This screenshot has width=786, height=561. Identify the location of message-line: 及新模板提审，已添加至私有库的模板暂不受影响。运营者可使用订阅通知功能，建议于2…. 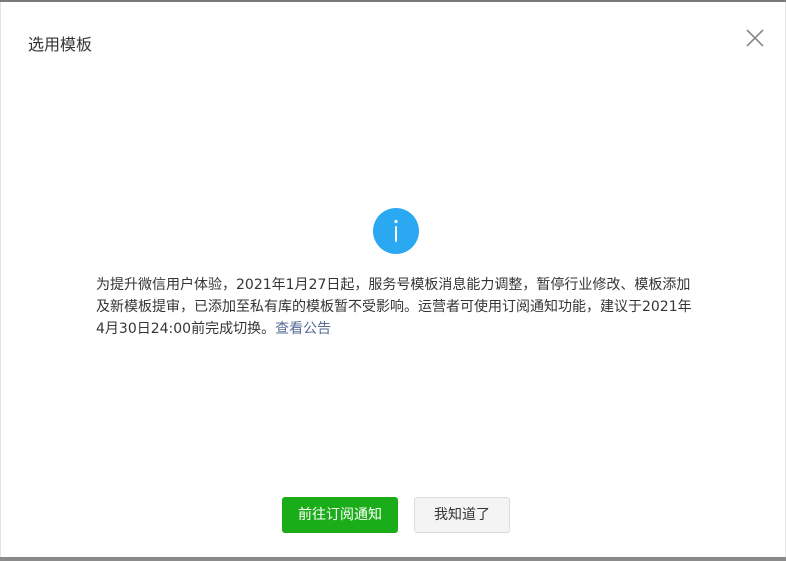
(394, 307).